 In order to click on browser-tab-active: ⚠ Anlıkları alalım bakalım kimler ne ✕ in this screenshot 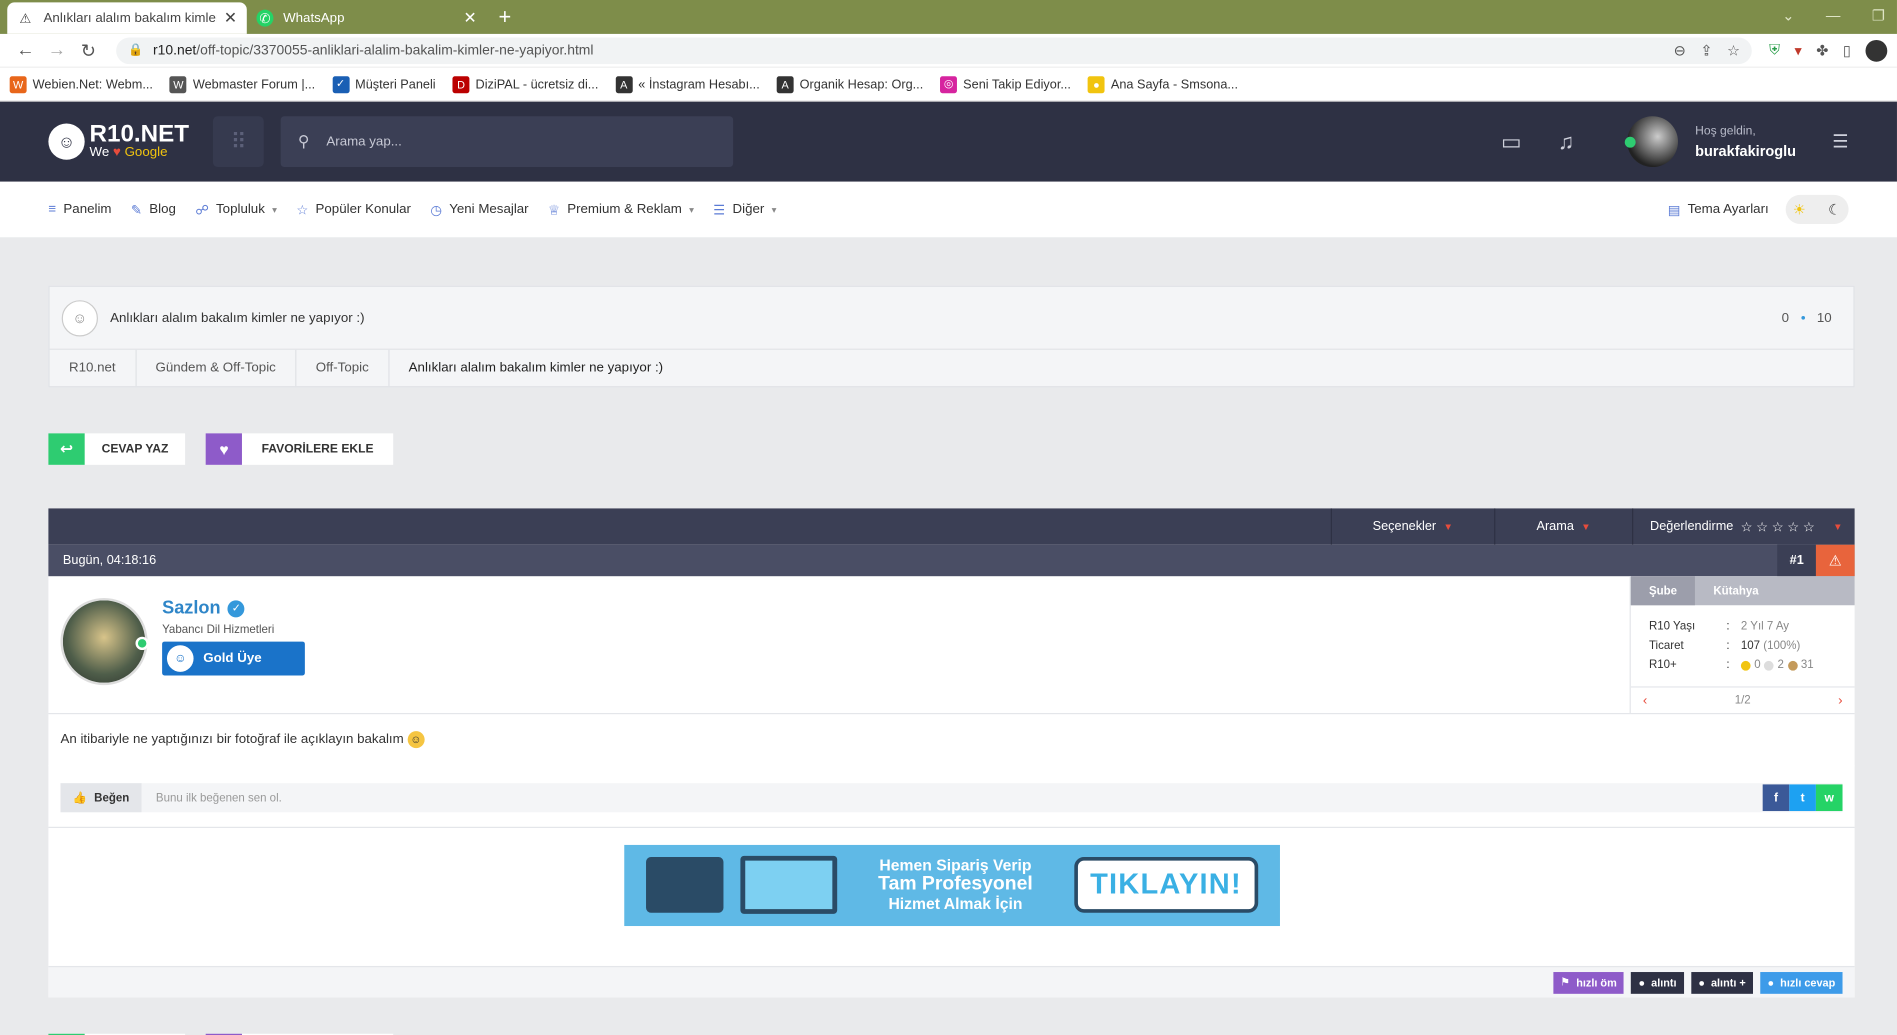, I will do `click(127, 18)`.